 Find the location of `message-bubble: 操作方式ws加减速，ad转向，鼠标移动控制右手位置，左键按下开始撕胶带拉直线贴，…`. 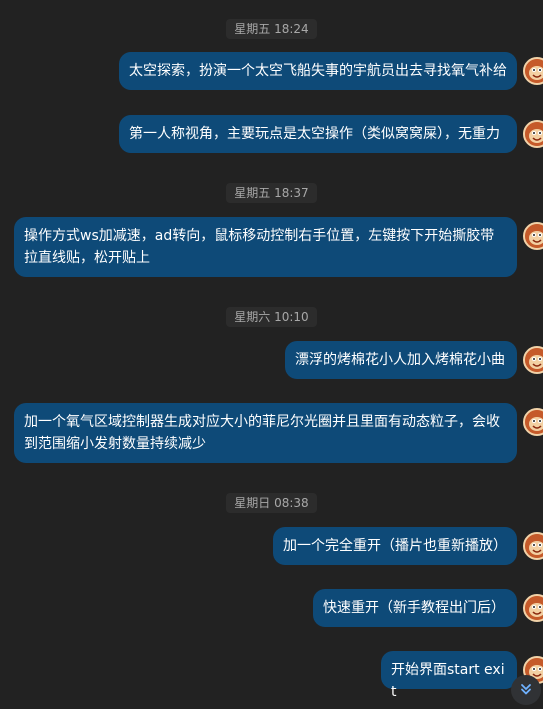

message-bubble: 操作方式ws加减速，ad转向，鼠标移动控制右手位置，左键按下开始撕胶带拉直线贴，… is located at coordinates (265, 247).